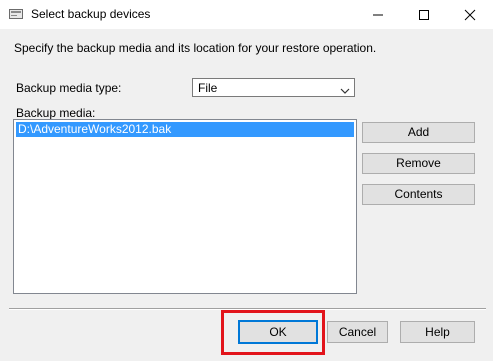 The image size is (493, 361). I want to click on ok-button-label: OK, so click(278, 332).